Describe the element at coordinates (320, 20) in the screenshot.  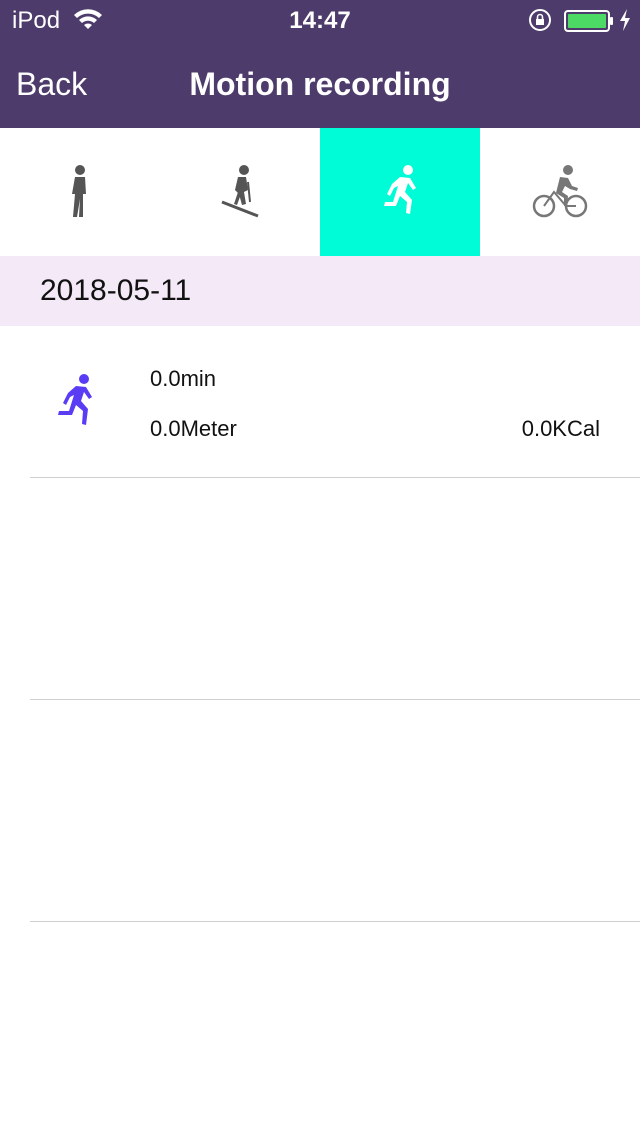
I see `status-bar: iPod 14:47` at that location.